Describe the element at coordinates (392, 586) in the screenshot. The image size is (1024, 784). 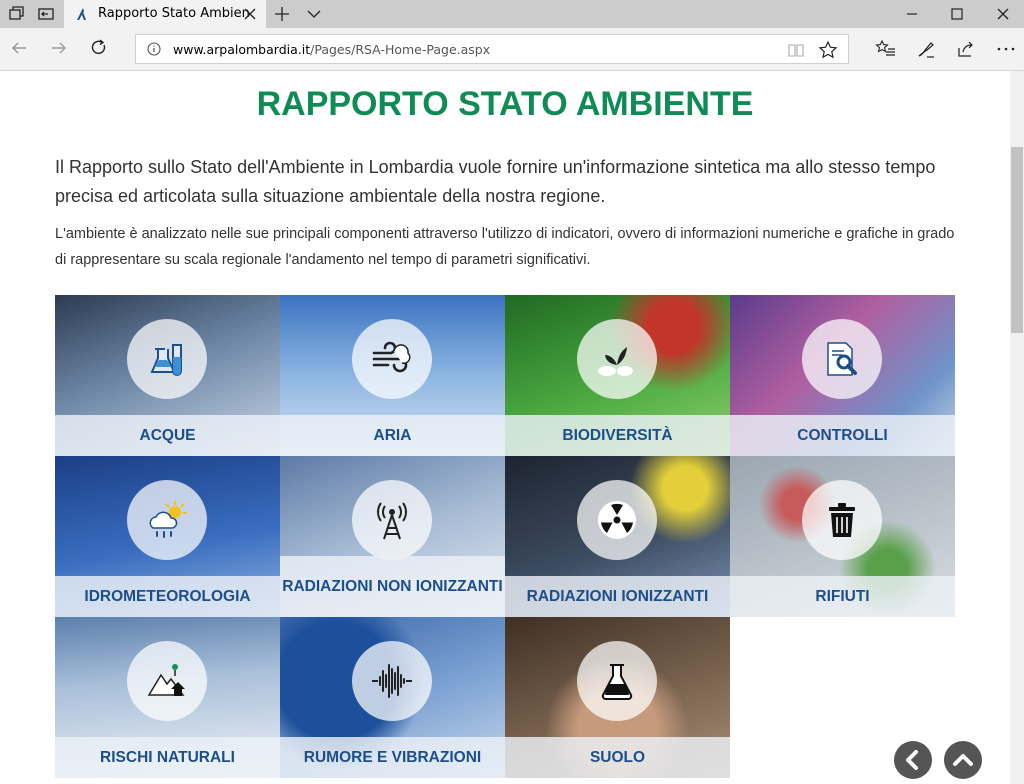
I see `tile-label: RADIAZIONI NON IONIZZANTI` at that location.